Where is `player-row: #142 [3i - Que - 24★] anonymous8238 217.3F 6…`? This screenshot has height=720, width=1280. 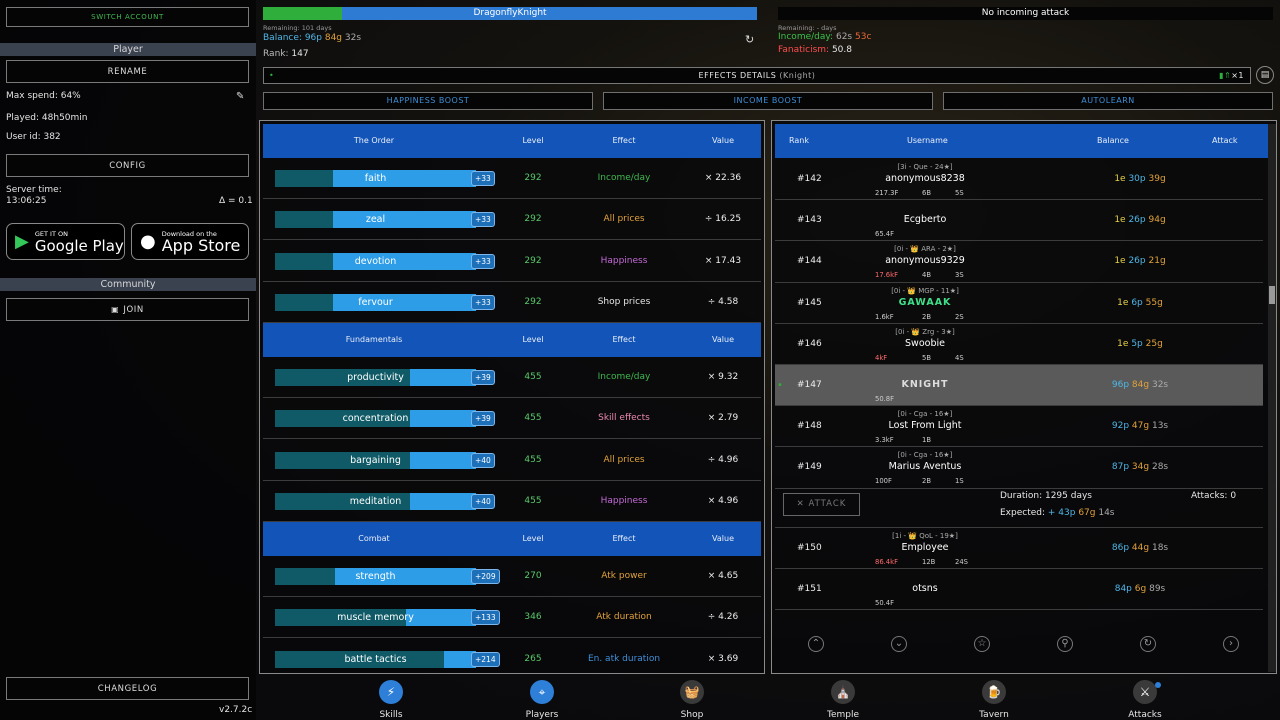 player-row: #142 [3i - Que - 24★] anonymous8238 217.3F 6… is located at coordinates (1019, 180).